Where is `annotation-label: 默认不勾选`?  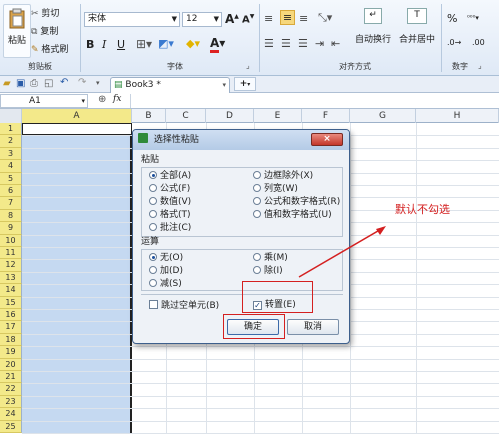
annotation-label: 默认不勾选 is located at coordinates (422, 209).